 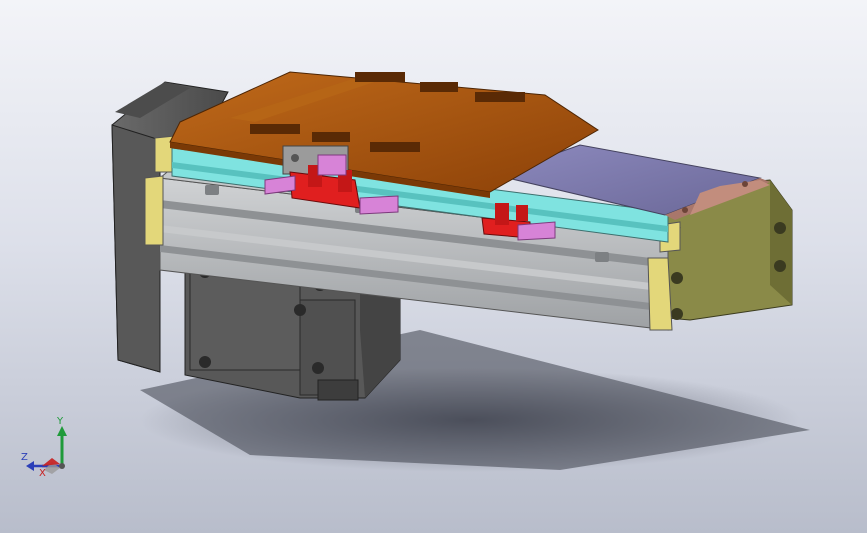 I want to click on sensor-flag-right, so click(x=536, y=231).